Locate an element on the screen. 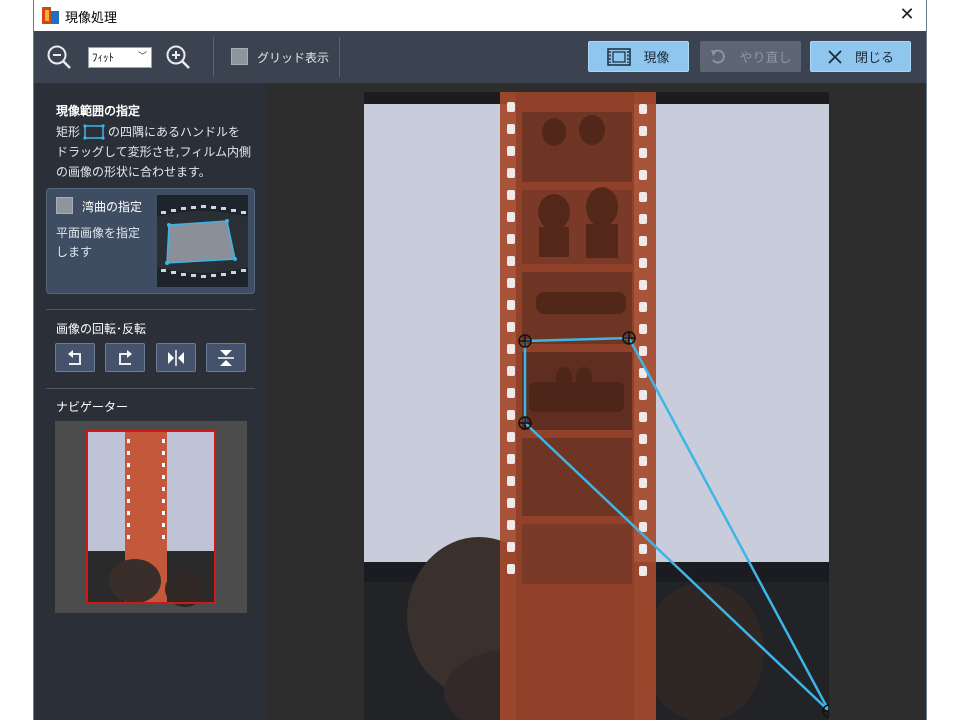 This screenshot has width=960, height=720. develop-button-label: 現像 is located at coordinates (656, 58).